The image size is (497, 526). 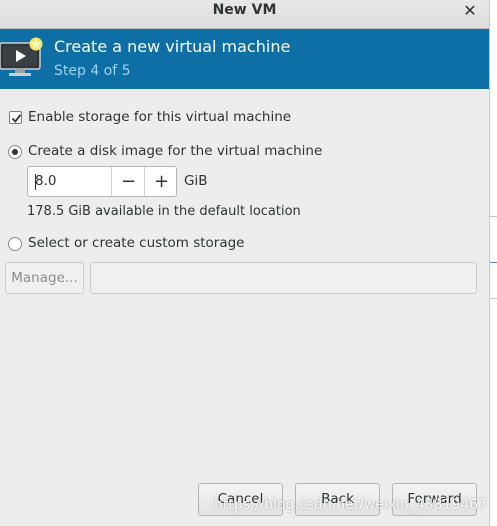 I want to click on wizard-title: Create a new virtual machine, so click(x=172, y=46).